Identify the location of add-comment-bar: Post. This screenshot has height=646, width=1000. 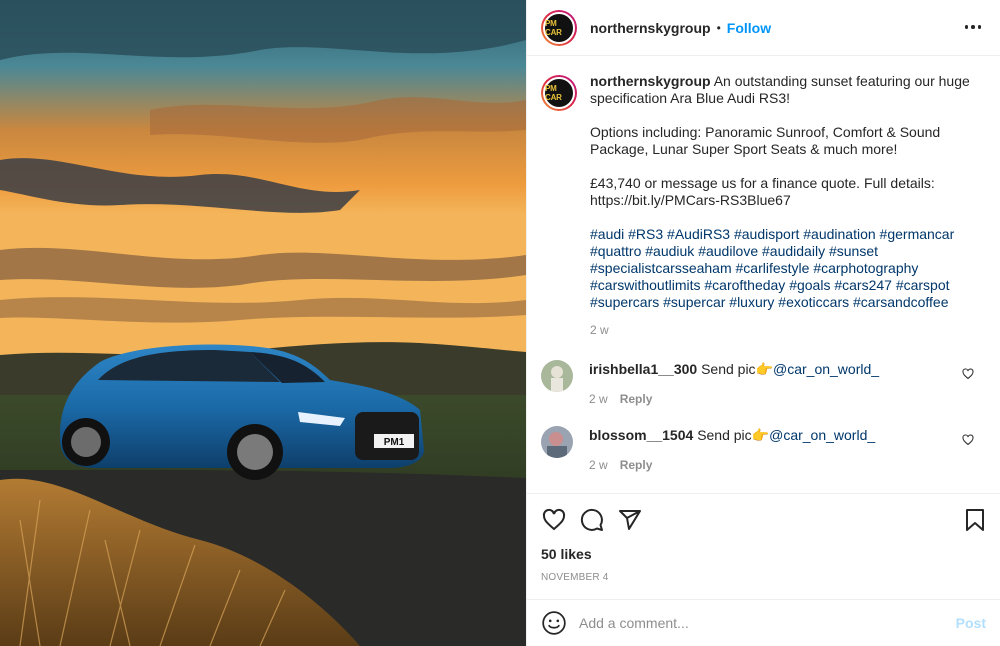
(763, 622).